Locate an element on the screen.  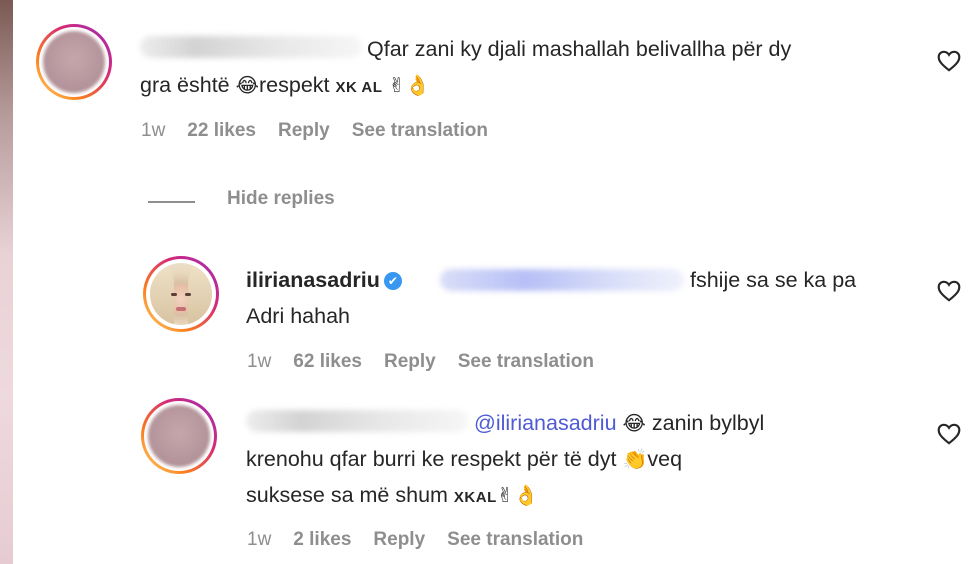
mention-link: @ilirianasadriu is located at coordinates (545, 423).